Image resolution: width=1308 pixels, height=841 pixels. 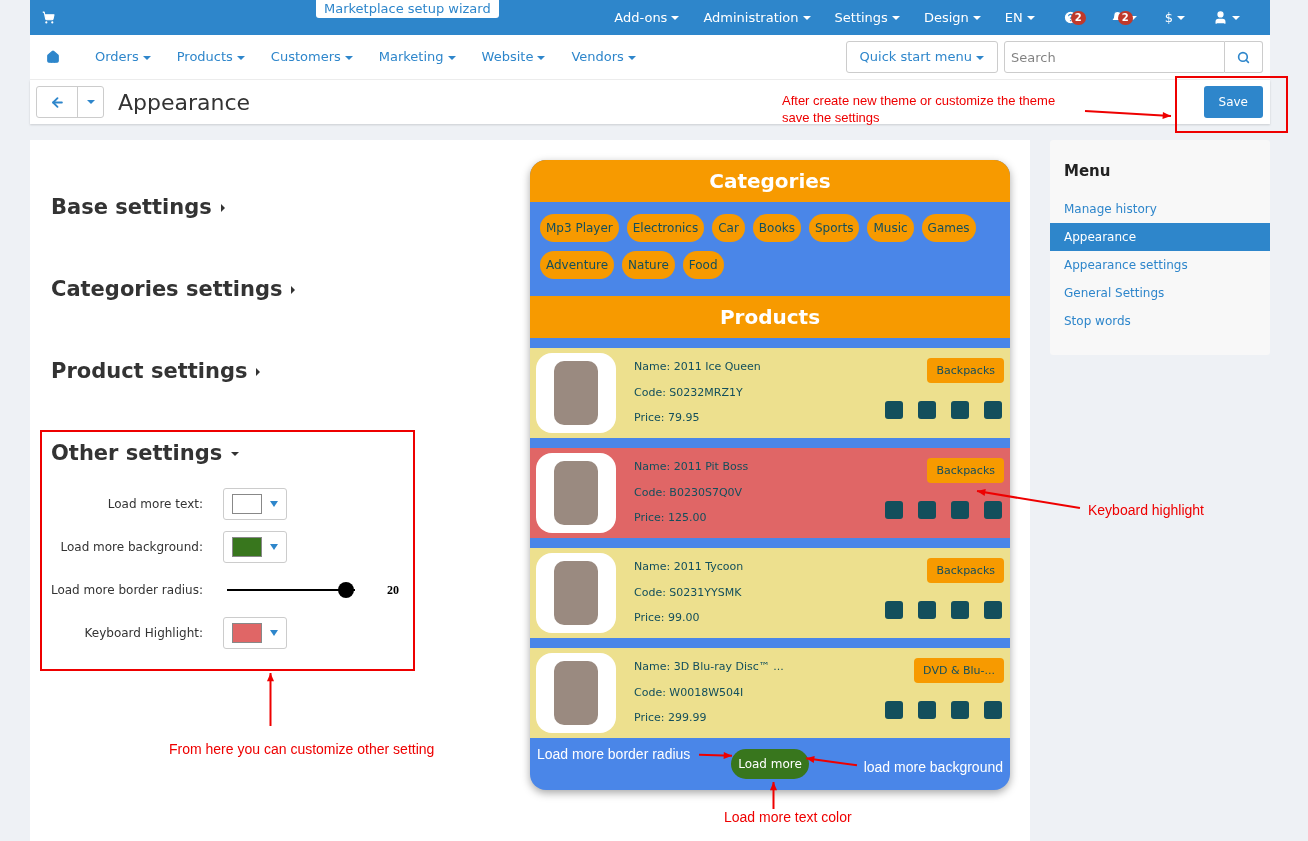 What do you see at coordinates (577, 265) in the screenshot?
I see `category-chip: Adventure` at bounding box center [577, 265].